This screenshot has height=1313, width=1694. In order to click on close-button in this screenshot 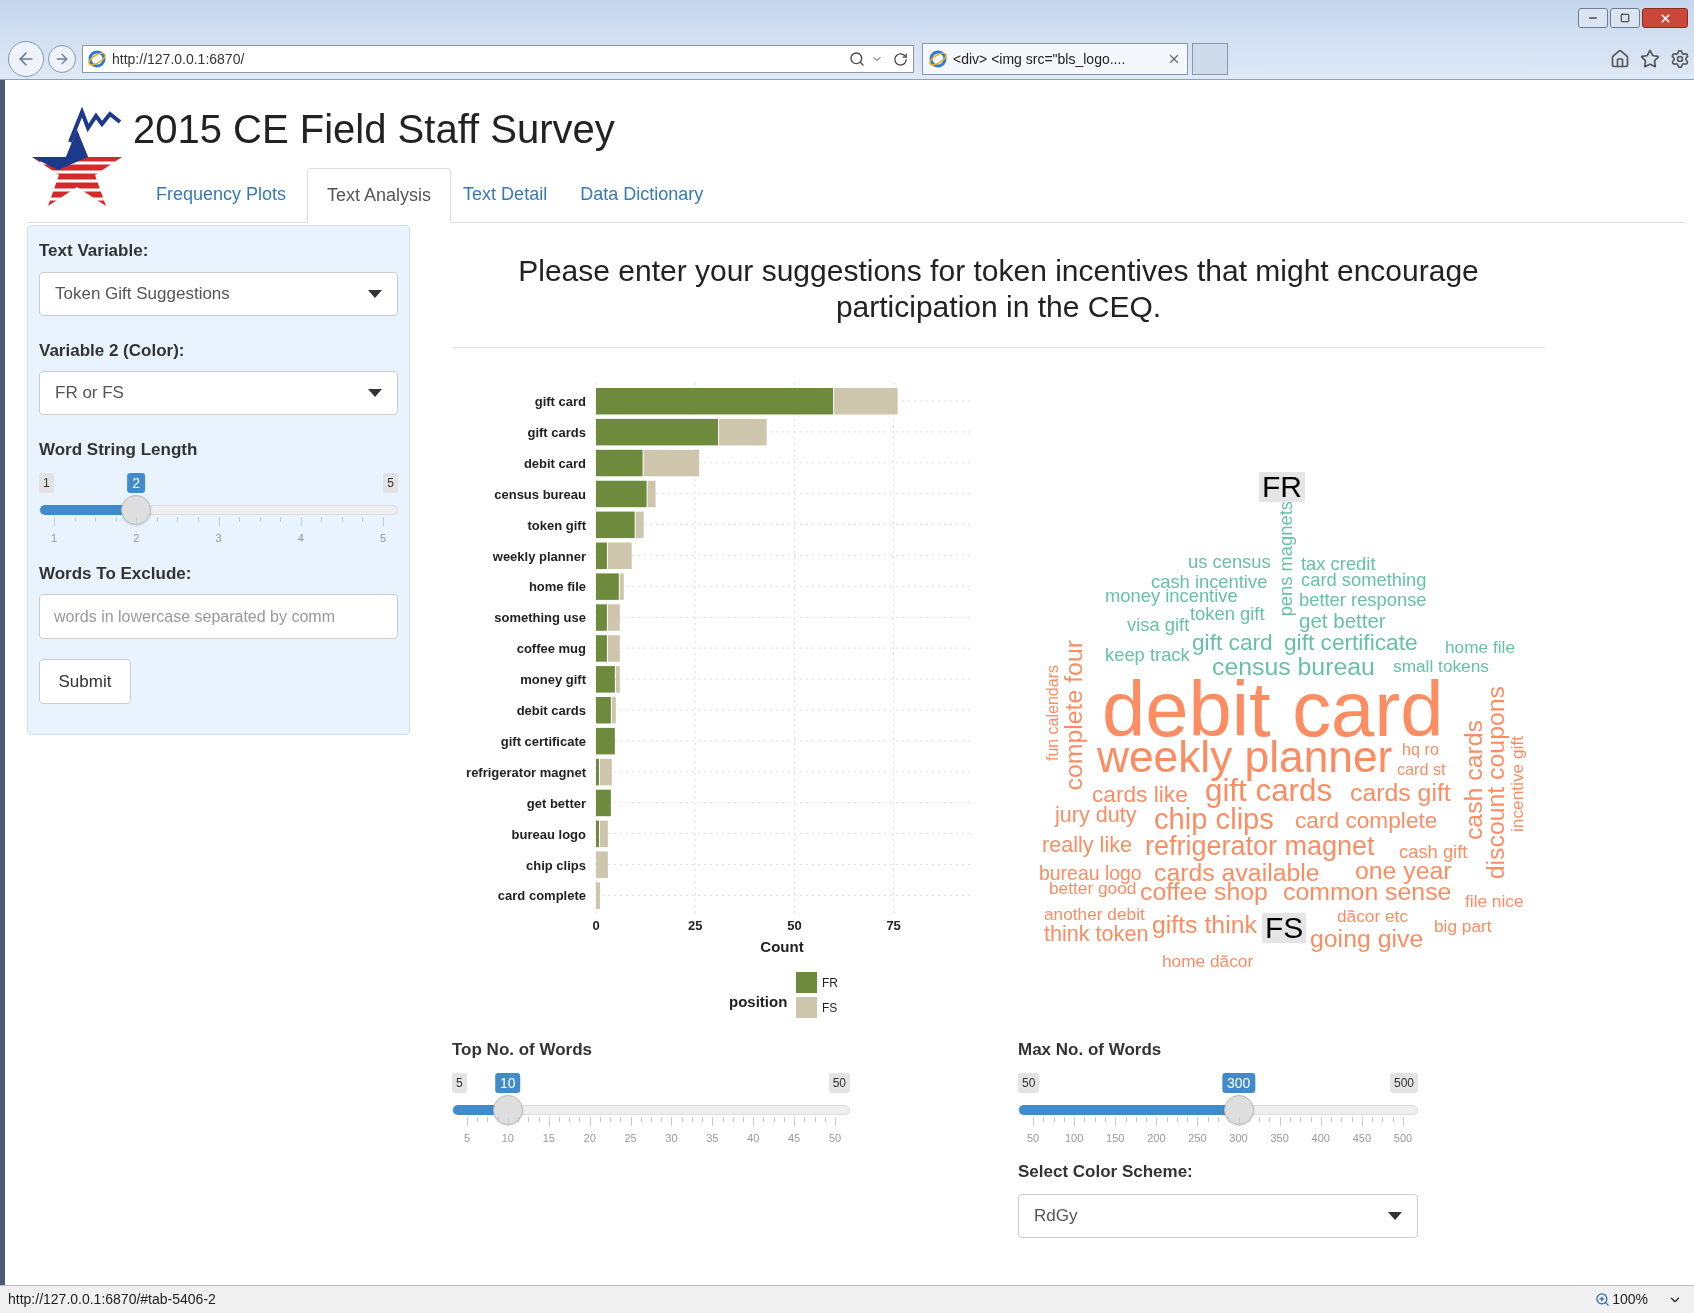, I will do `click(1665, 18)`.